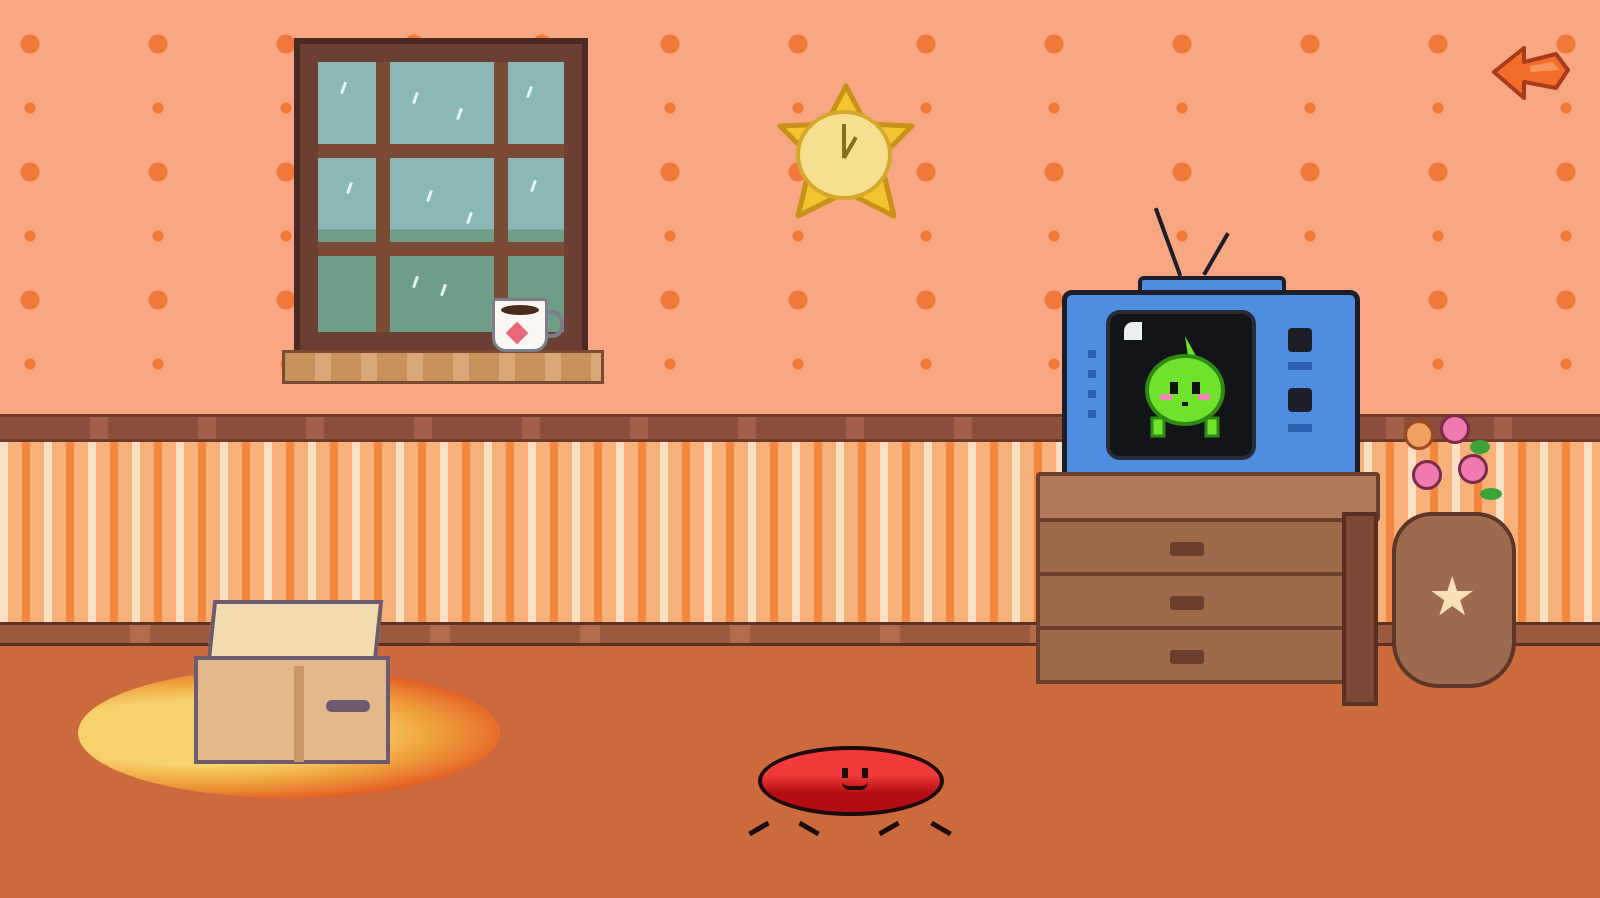 Image resolution: width=1600 pixels, height=898 pixels. I want to click on tv-screen, so click(1181, 385).